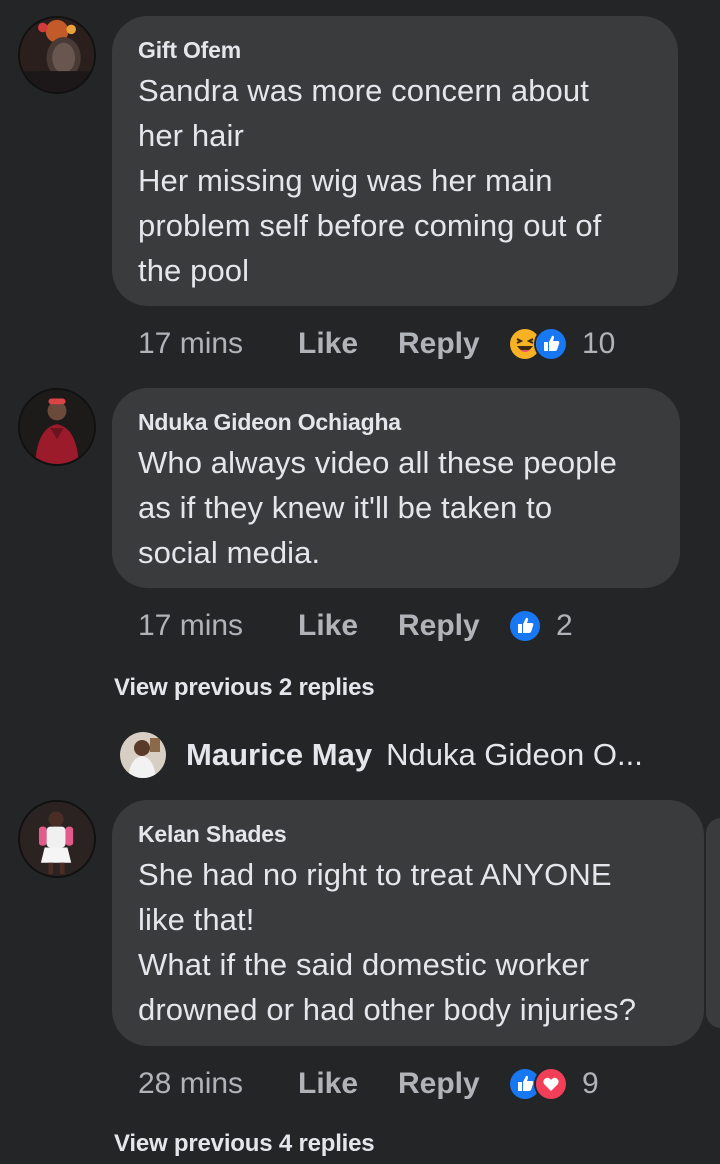 This screenshot has width=720, height=1164. I want to click on comment-actions: 17 mins Like Reply 2, so click(355, 626).